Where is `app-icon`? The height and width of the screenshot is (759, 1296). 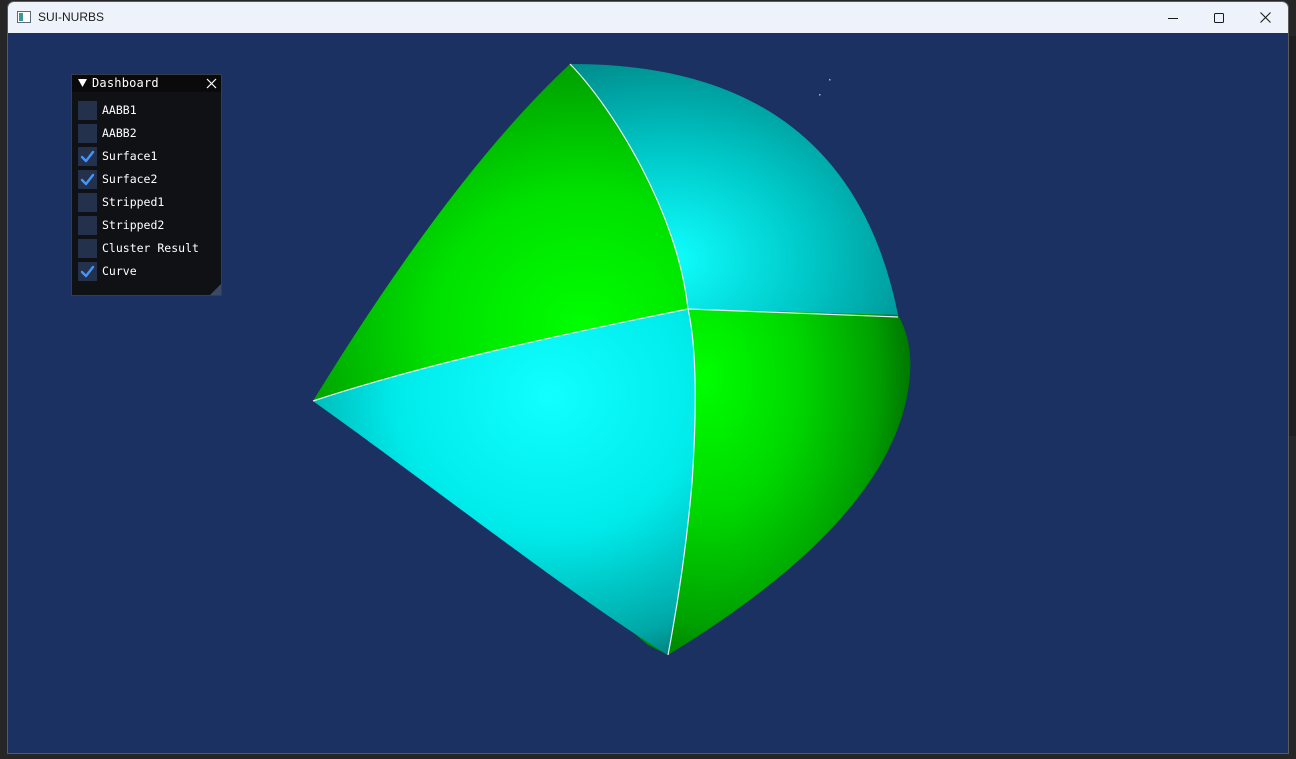
app-icon is located at coordinates (24, 17).